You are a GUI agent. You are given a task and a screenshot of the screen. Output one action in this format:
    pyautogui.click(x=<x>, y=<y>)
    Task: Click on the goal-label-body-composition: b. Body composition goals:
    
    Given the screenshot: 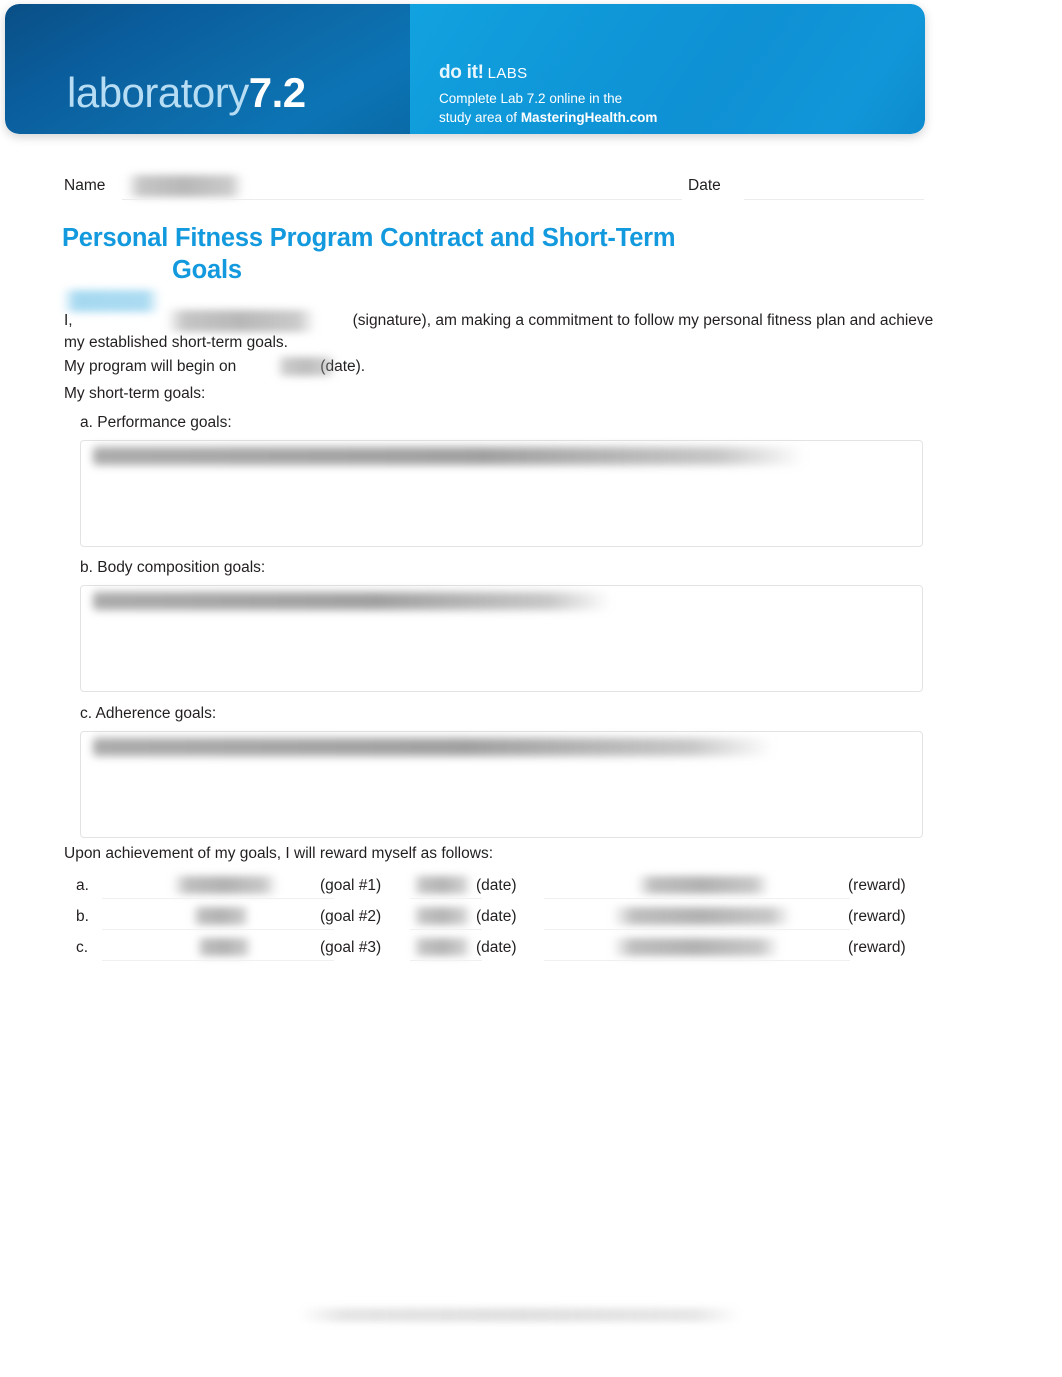 What is the action you would take?
    pyautogui.click(x=173, y=567)
    